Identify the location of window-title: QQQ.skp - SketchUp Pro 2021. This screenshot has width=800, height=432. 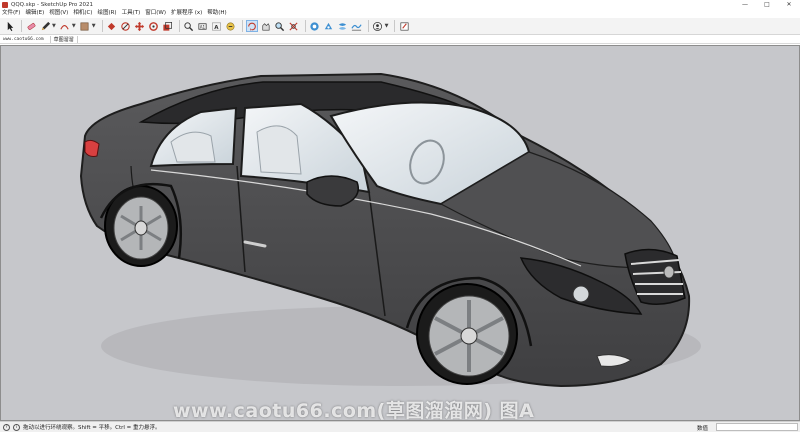
(52, 4).